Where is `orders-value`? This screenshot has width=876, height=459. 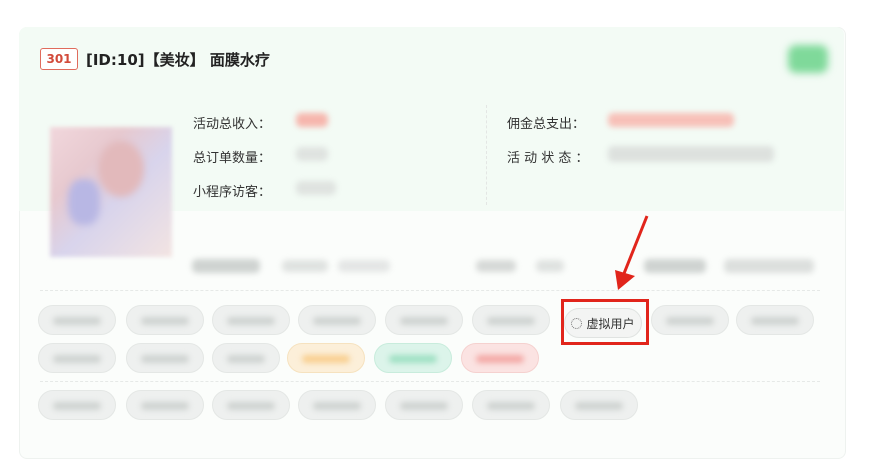
orders-value is located at coordinates (312, 154).